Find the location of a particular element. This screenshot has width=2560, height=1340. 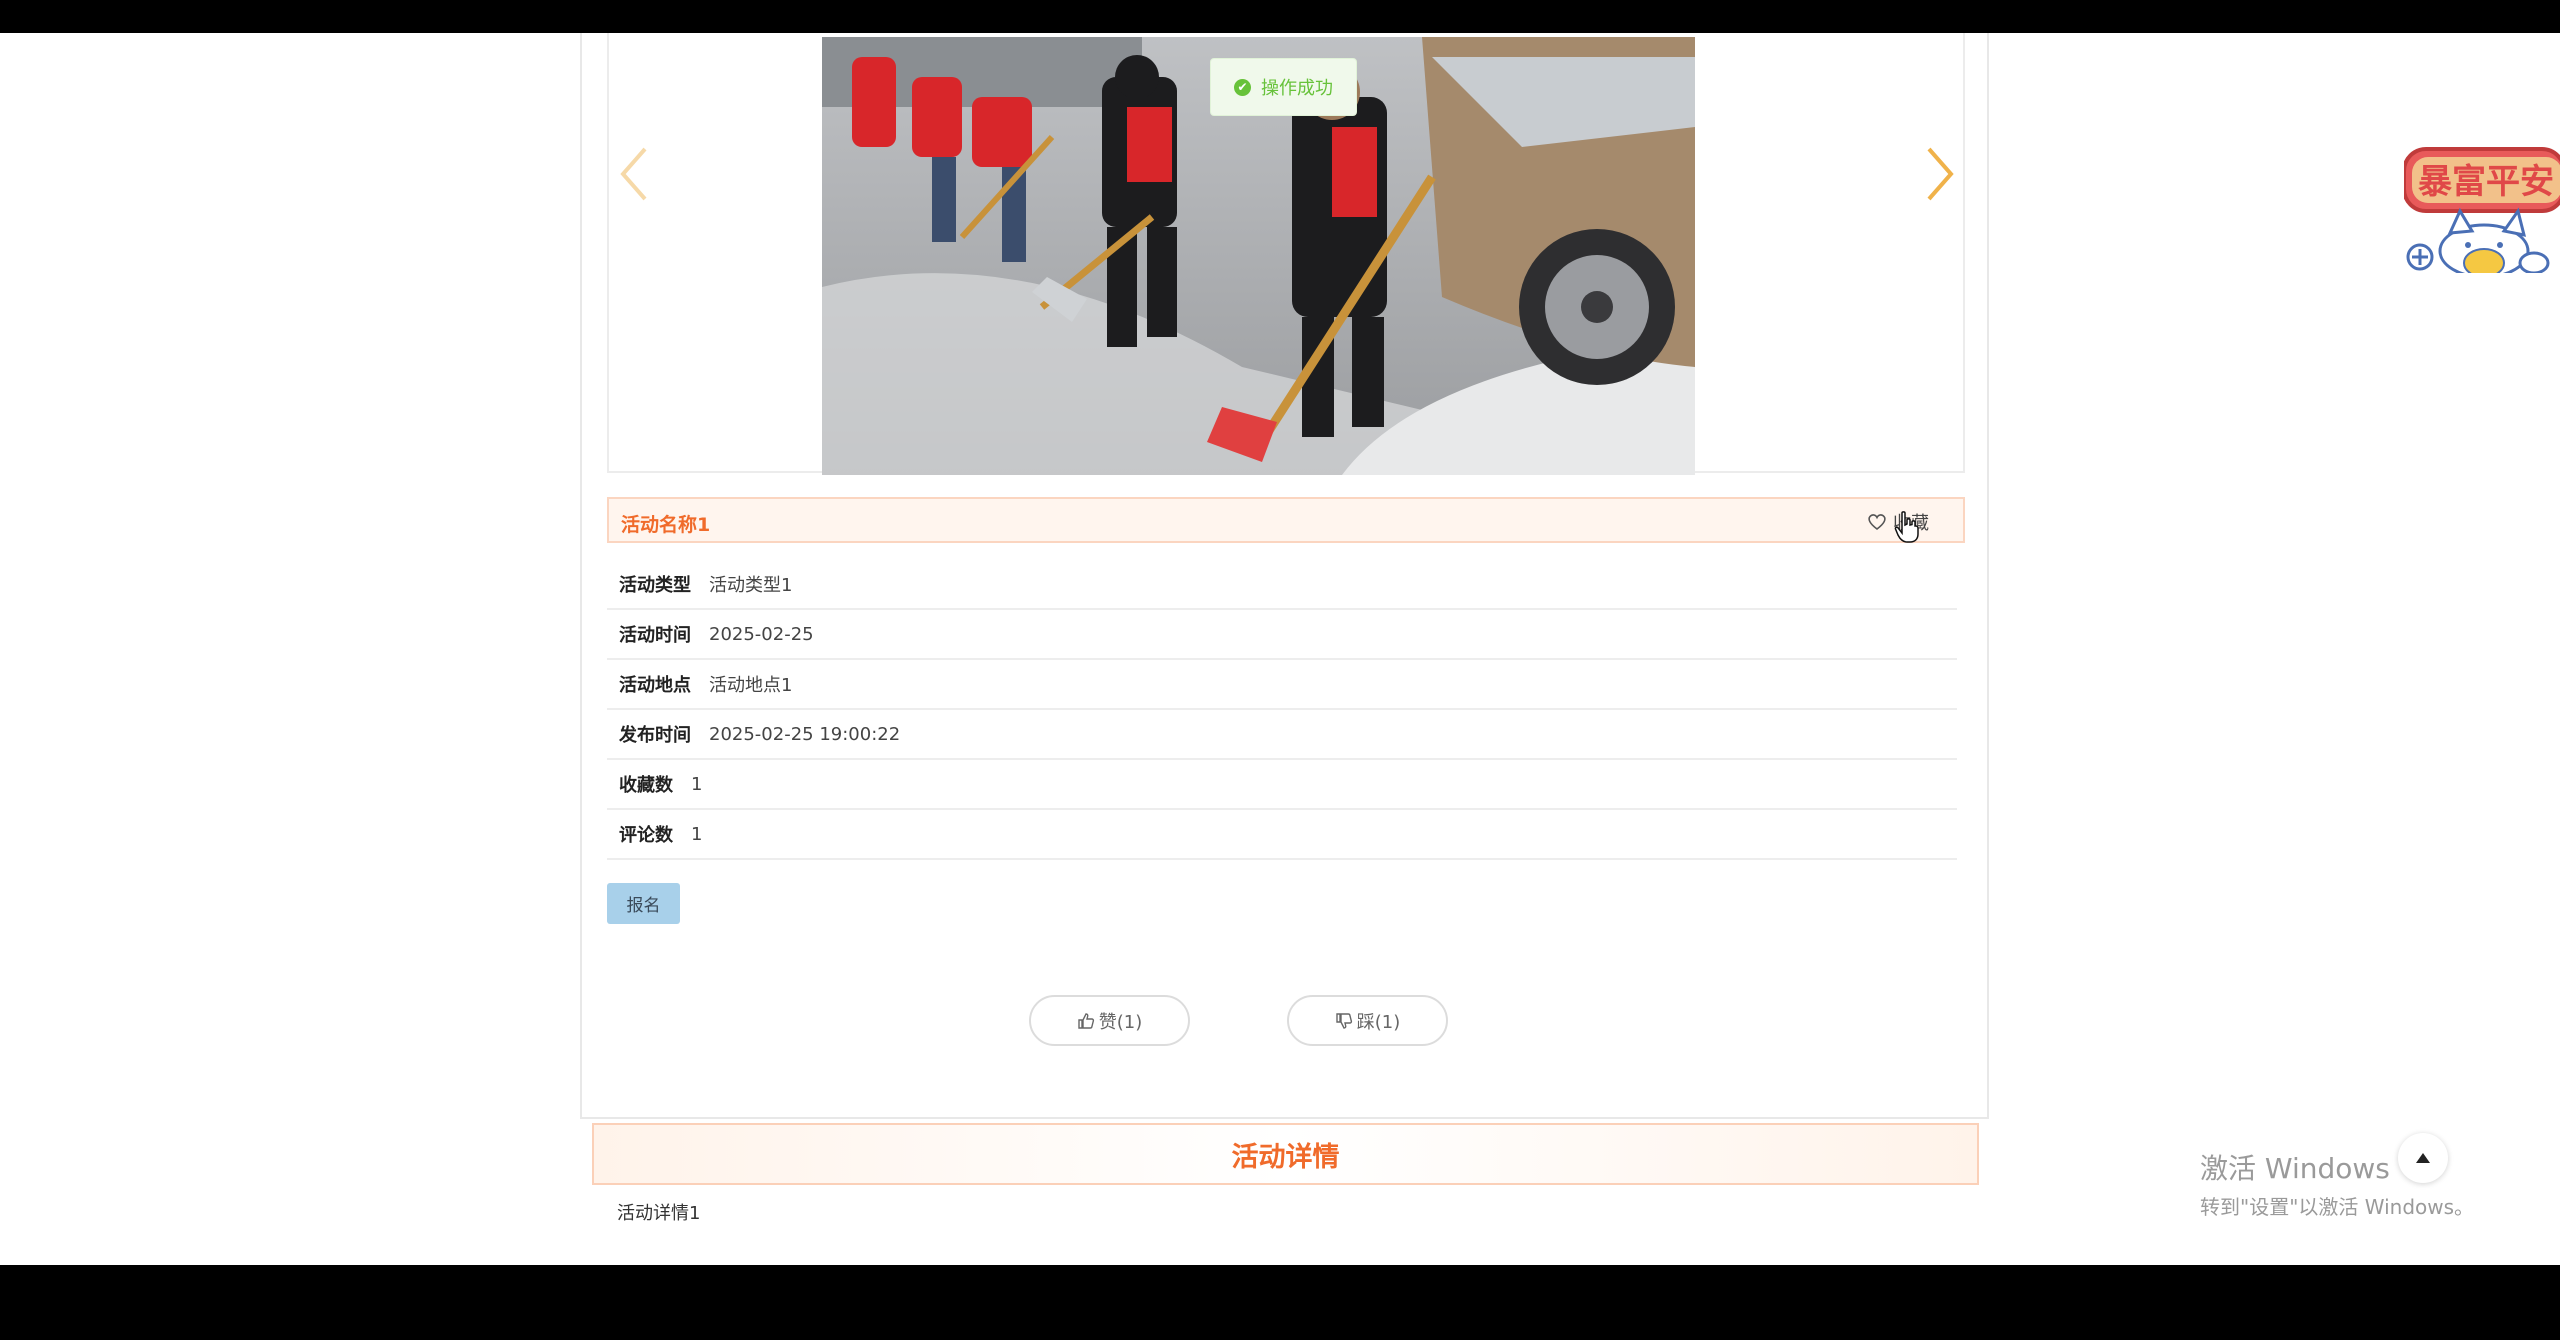

carousel-prev-arrow is located at coordinates (635, 174).